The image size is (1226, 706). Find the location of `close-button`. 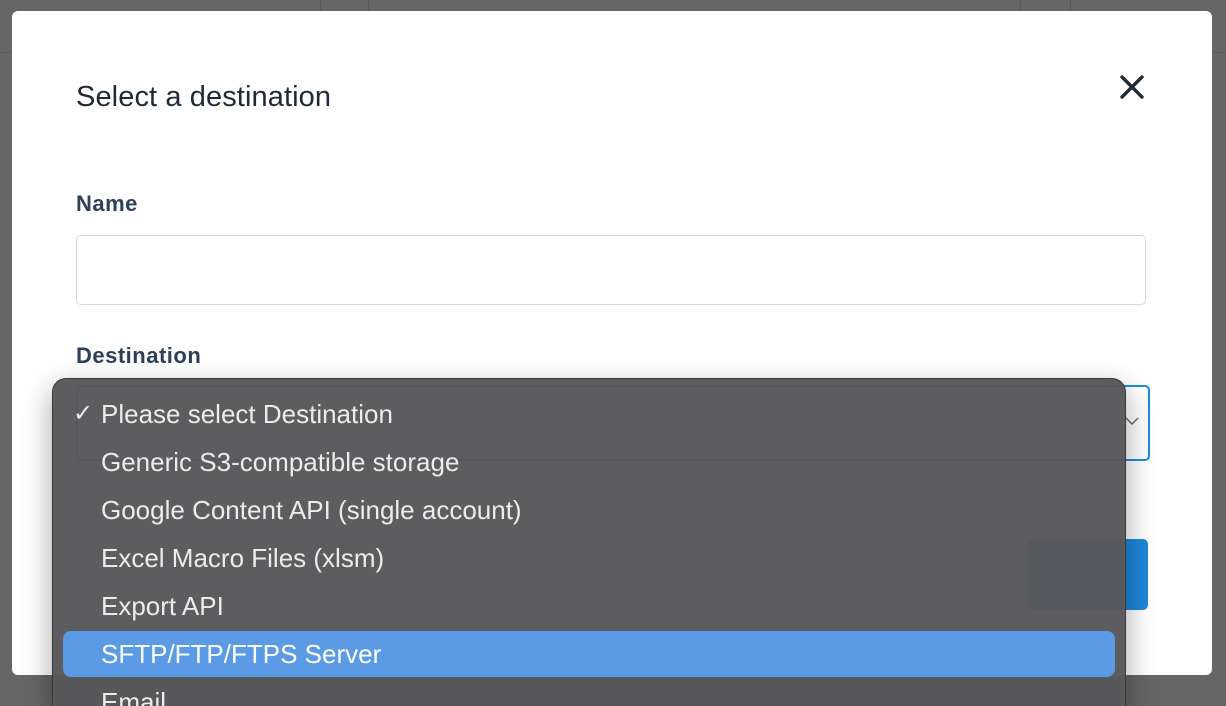

close-button is located at coordinates (1132, 87).